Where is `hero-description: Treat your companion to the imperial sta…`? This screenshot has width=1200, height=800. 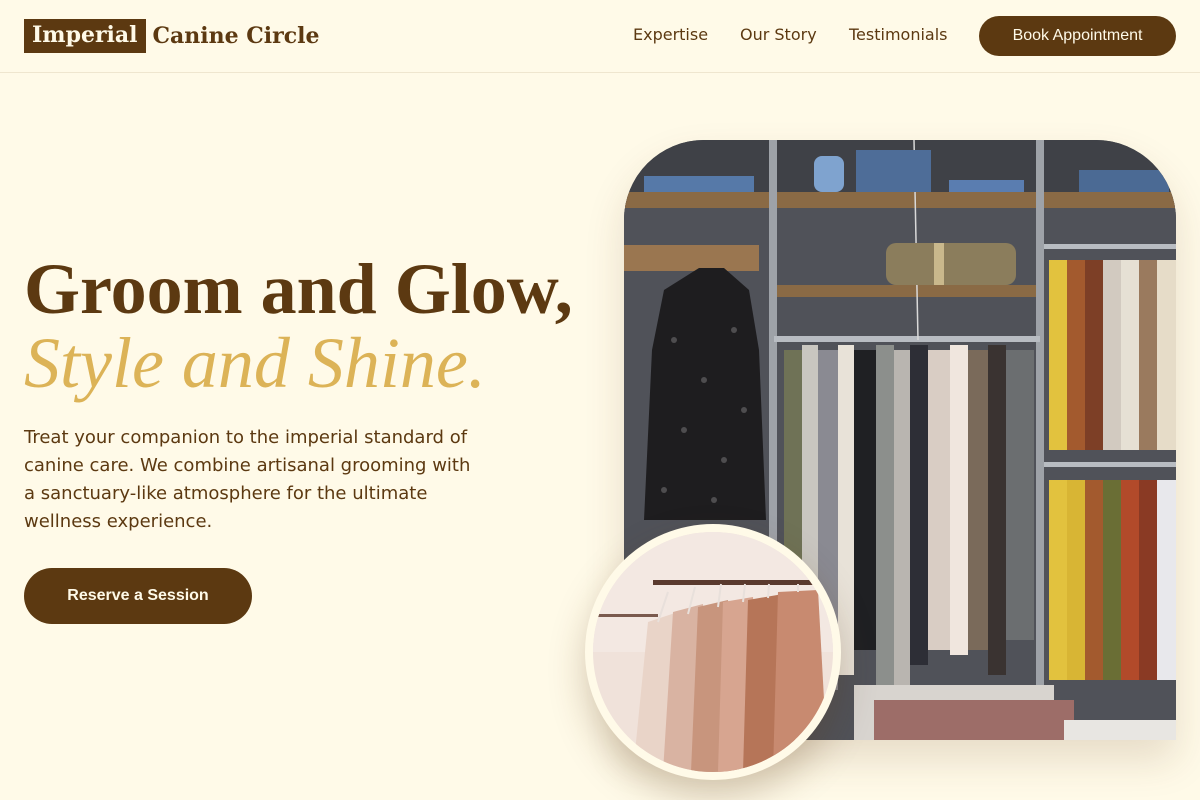
hero-description: Treat your companion to the imperial sta… is located at coordinates (247, 479).